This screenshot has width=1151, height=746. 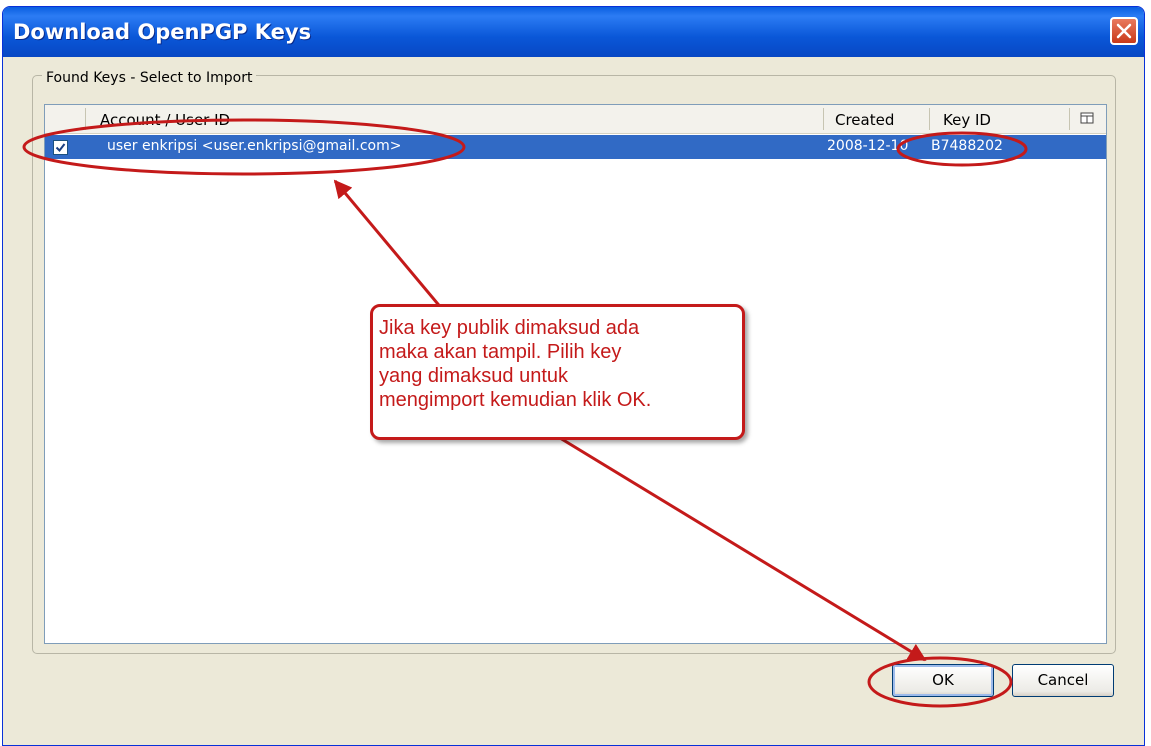 I want to click on cell-created: 2008-12-10, so click(x=868, y=146).